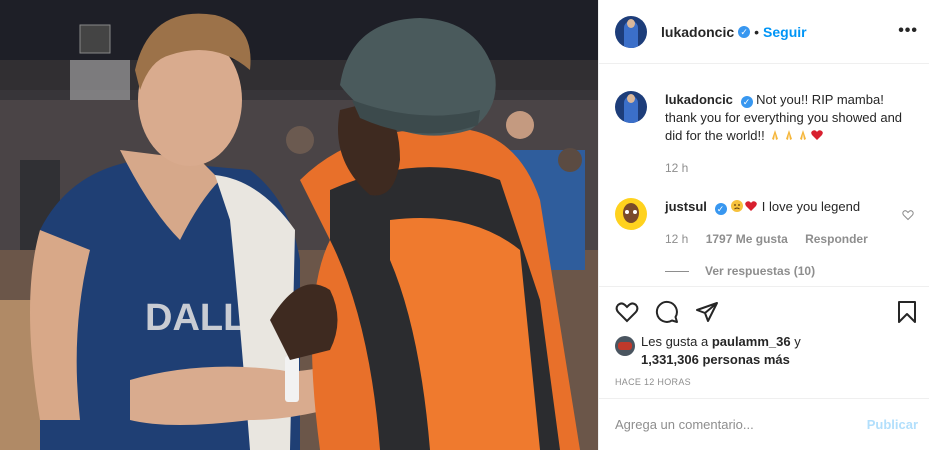 This screenshot has width=929, height=450. I want to click on share-icon, so click(707, 312).